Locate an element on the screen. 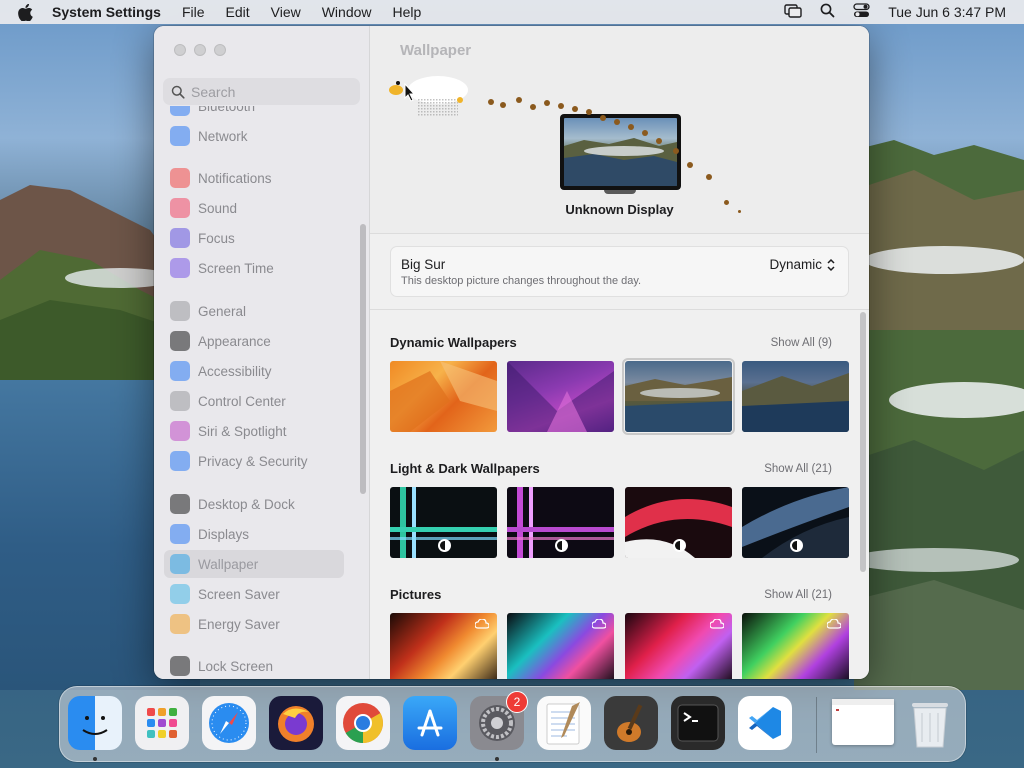  chrome-icon is located at coordinates (363, 723).